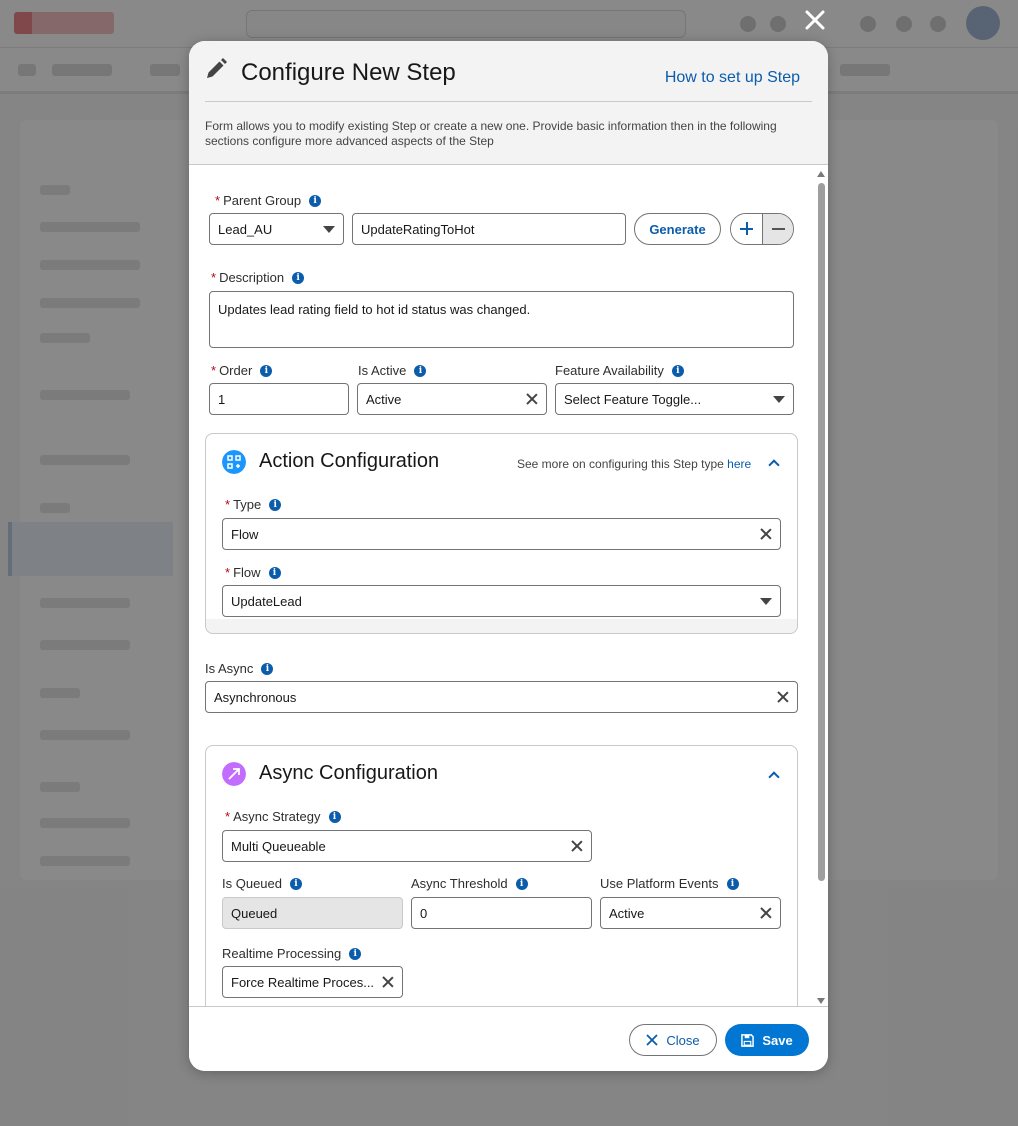 The height and width of the screenshot is (1126, 1018). I want to click on action-configuration-title: Action Configuration, so click(349, 461).